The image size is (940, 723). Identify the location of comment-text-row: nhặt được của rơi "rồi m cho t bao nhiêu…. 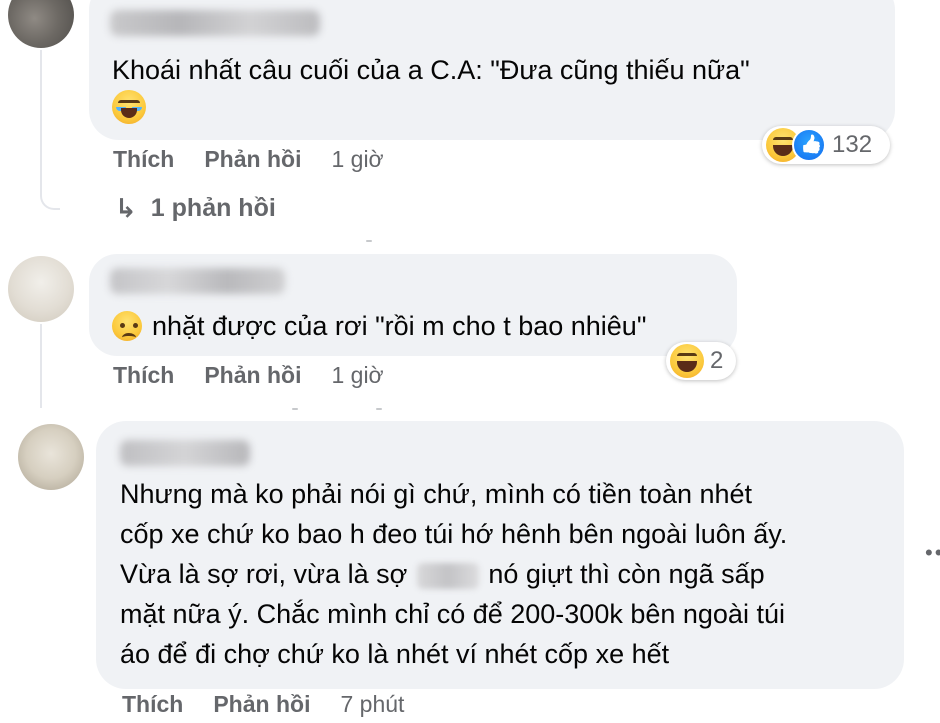
(379, 326).